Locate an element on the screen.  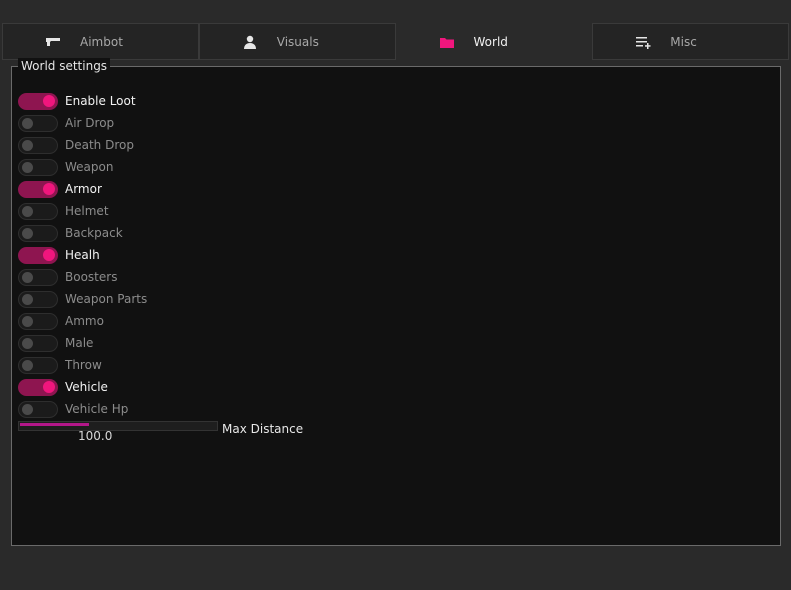
toggle-enable-loot: Enable Loot is located at coordinates (82, 101).